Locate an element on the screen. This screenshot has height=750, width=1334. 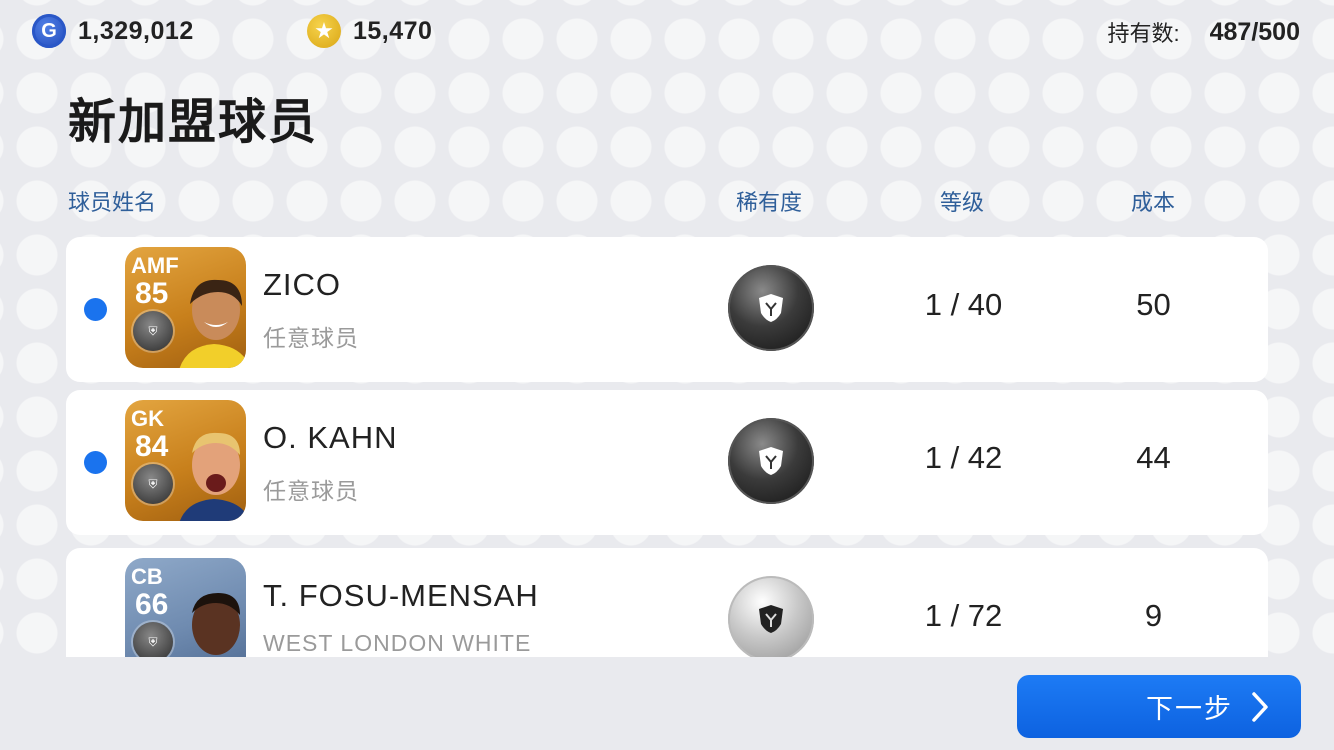
player-name: O. KAHN is located at coordinates (330, 437).